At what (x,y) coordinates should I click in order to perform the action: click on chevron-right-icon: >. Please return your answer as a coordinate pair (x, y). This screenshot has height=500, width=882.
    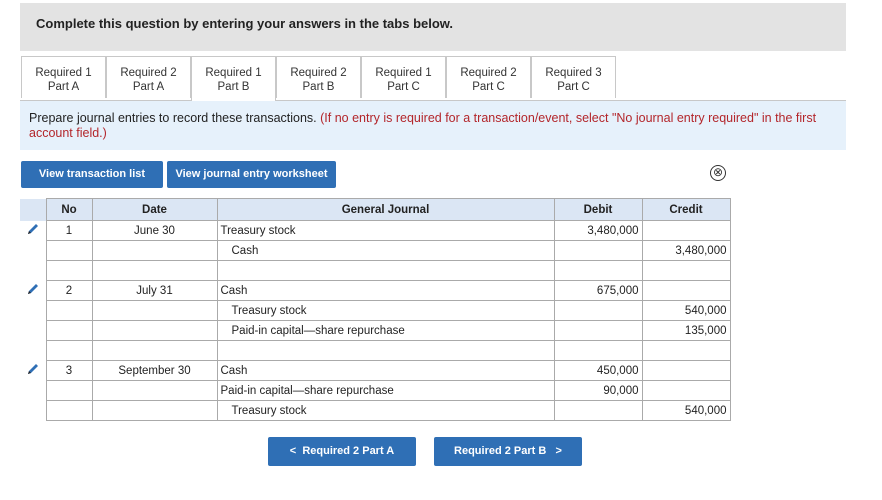
    Looking at the image, I should click on (558, 451).